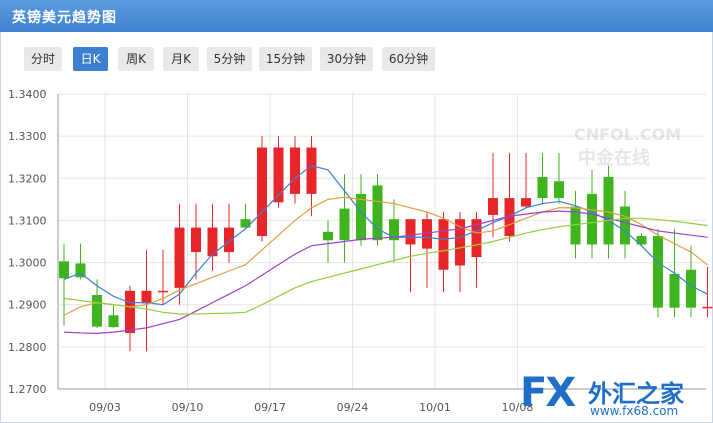 The width and height of the screenshot is (713, 423). What do you see at coordinates (27, 347) in the screenshot?
I see `y-tick-label: 1.2800` at bounding box center [27, 347].